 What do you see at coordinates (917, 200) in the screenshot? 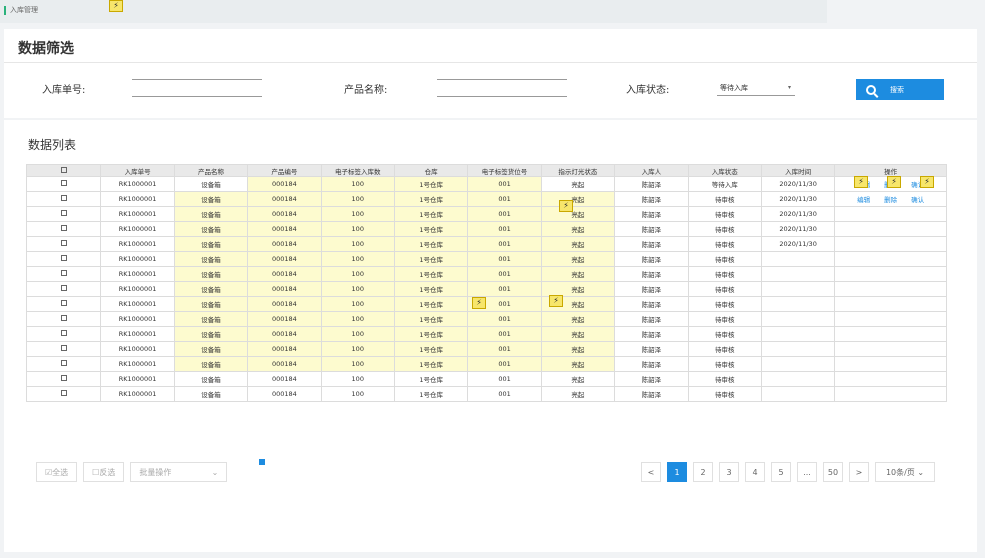
I see `confirm-button: 确认` at bounding box center [917, 200].